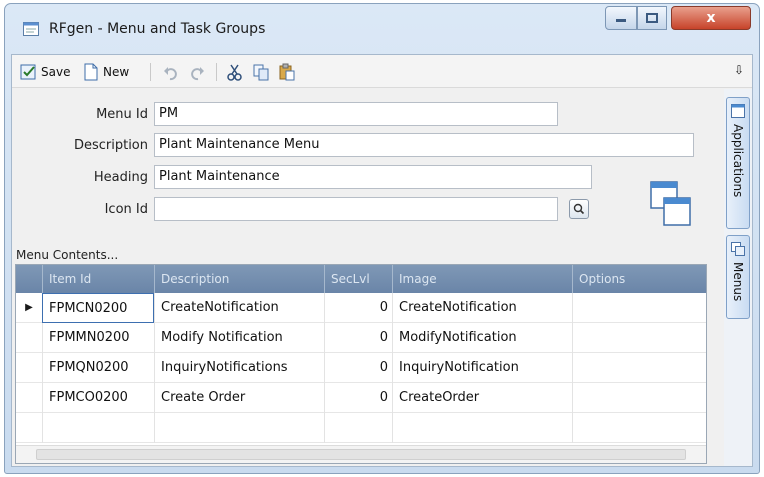 The width and height of the screenshot is (764, 477). I want to click on cell-image, so click(482, 428).